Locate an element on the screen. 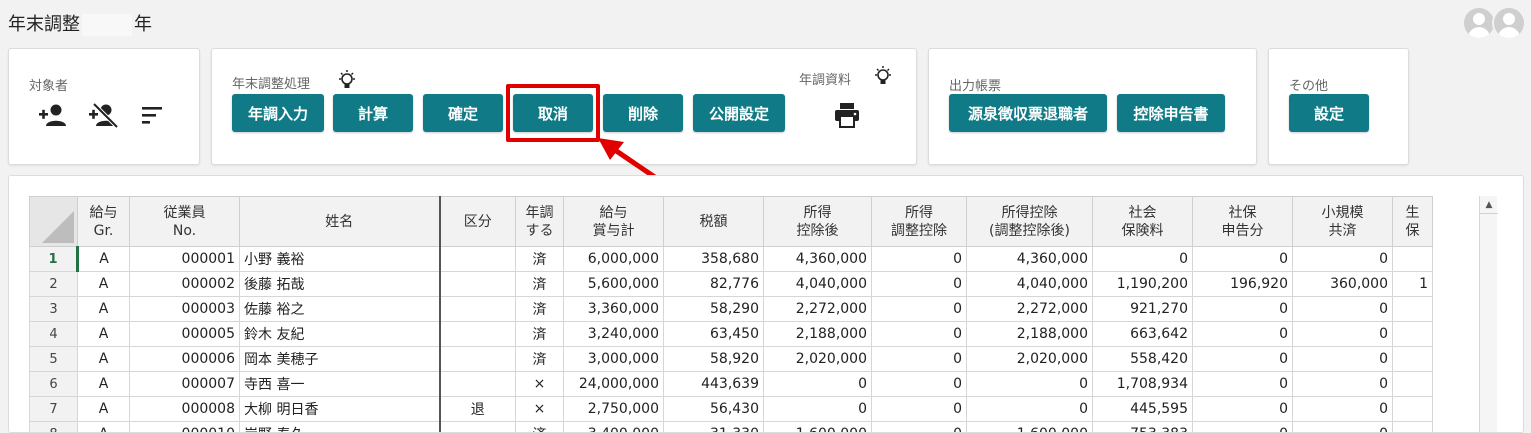  cell-tax: 358,680 is located at coordinates (713, 259).